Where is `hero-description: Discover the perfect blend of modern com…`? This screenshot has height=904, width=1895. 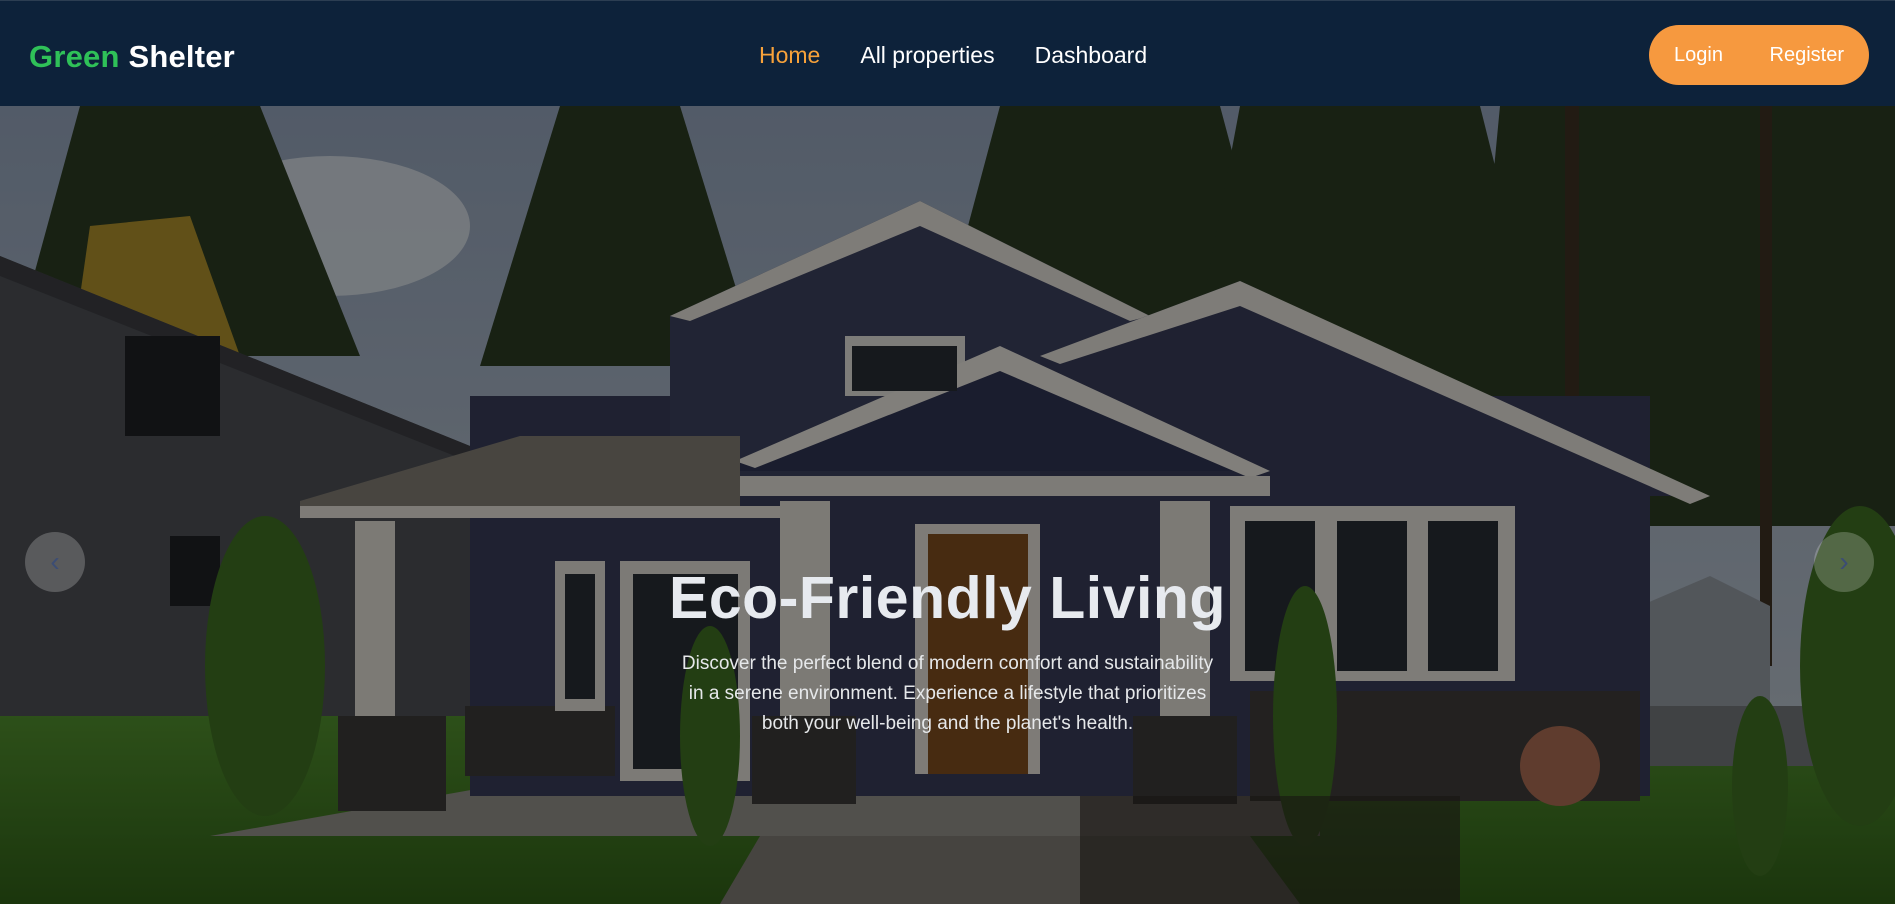
hero-description: Discover the perfect blend of modern com… is located at coordinates (947, 693).